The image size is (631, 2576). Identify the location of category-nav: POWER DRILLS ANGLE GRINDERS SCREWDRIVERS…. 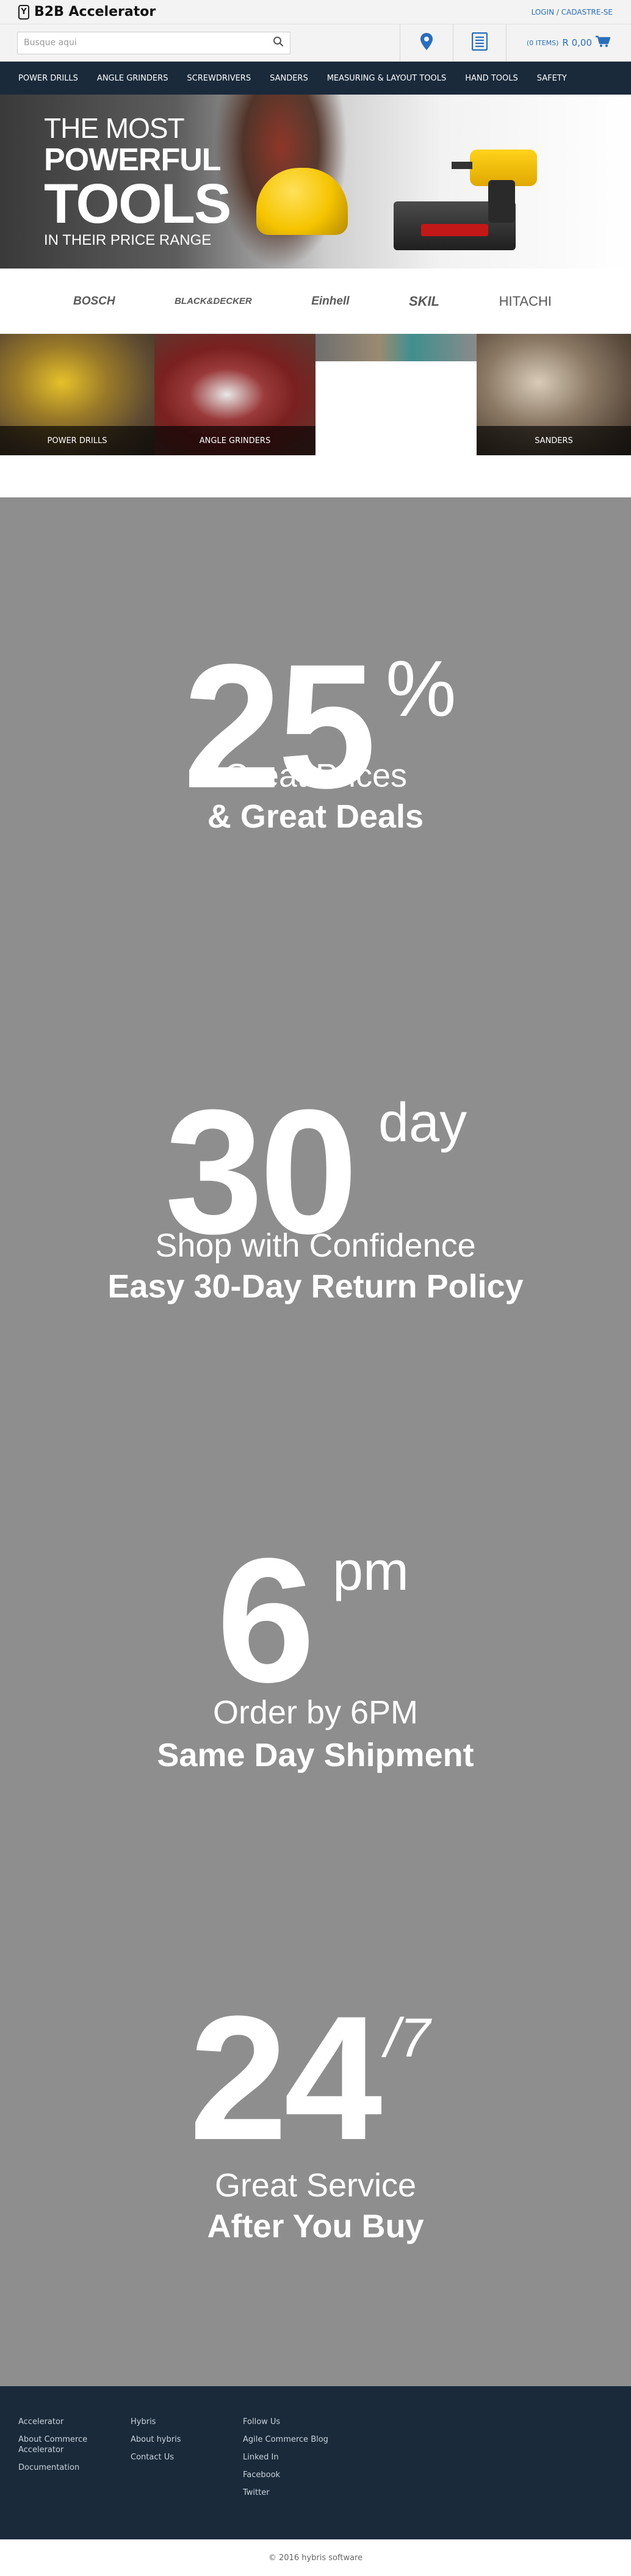
(315, 78).